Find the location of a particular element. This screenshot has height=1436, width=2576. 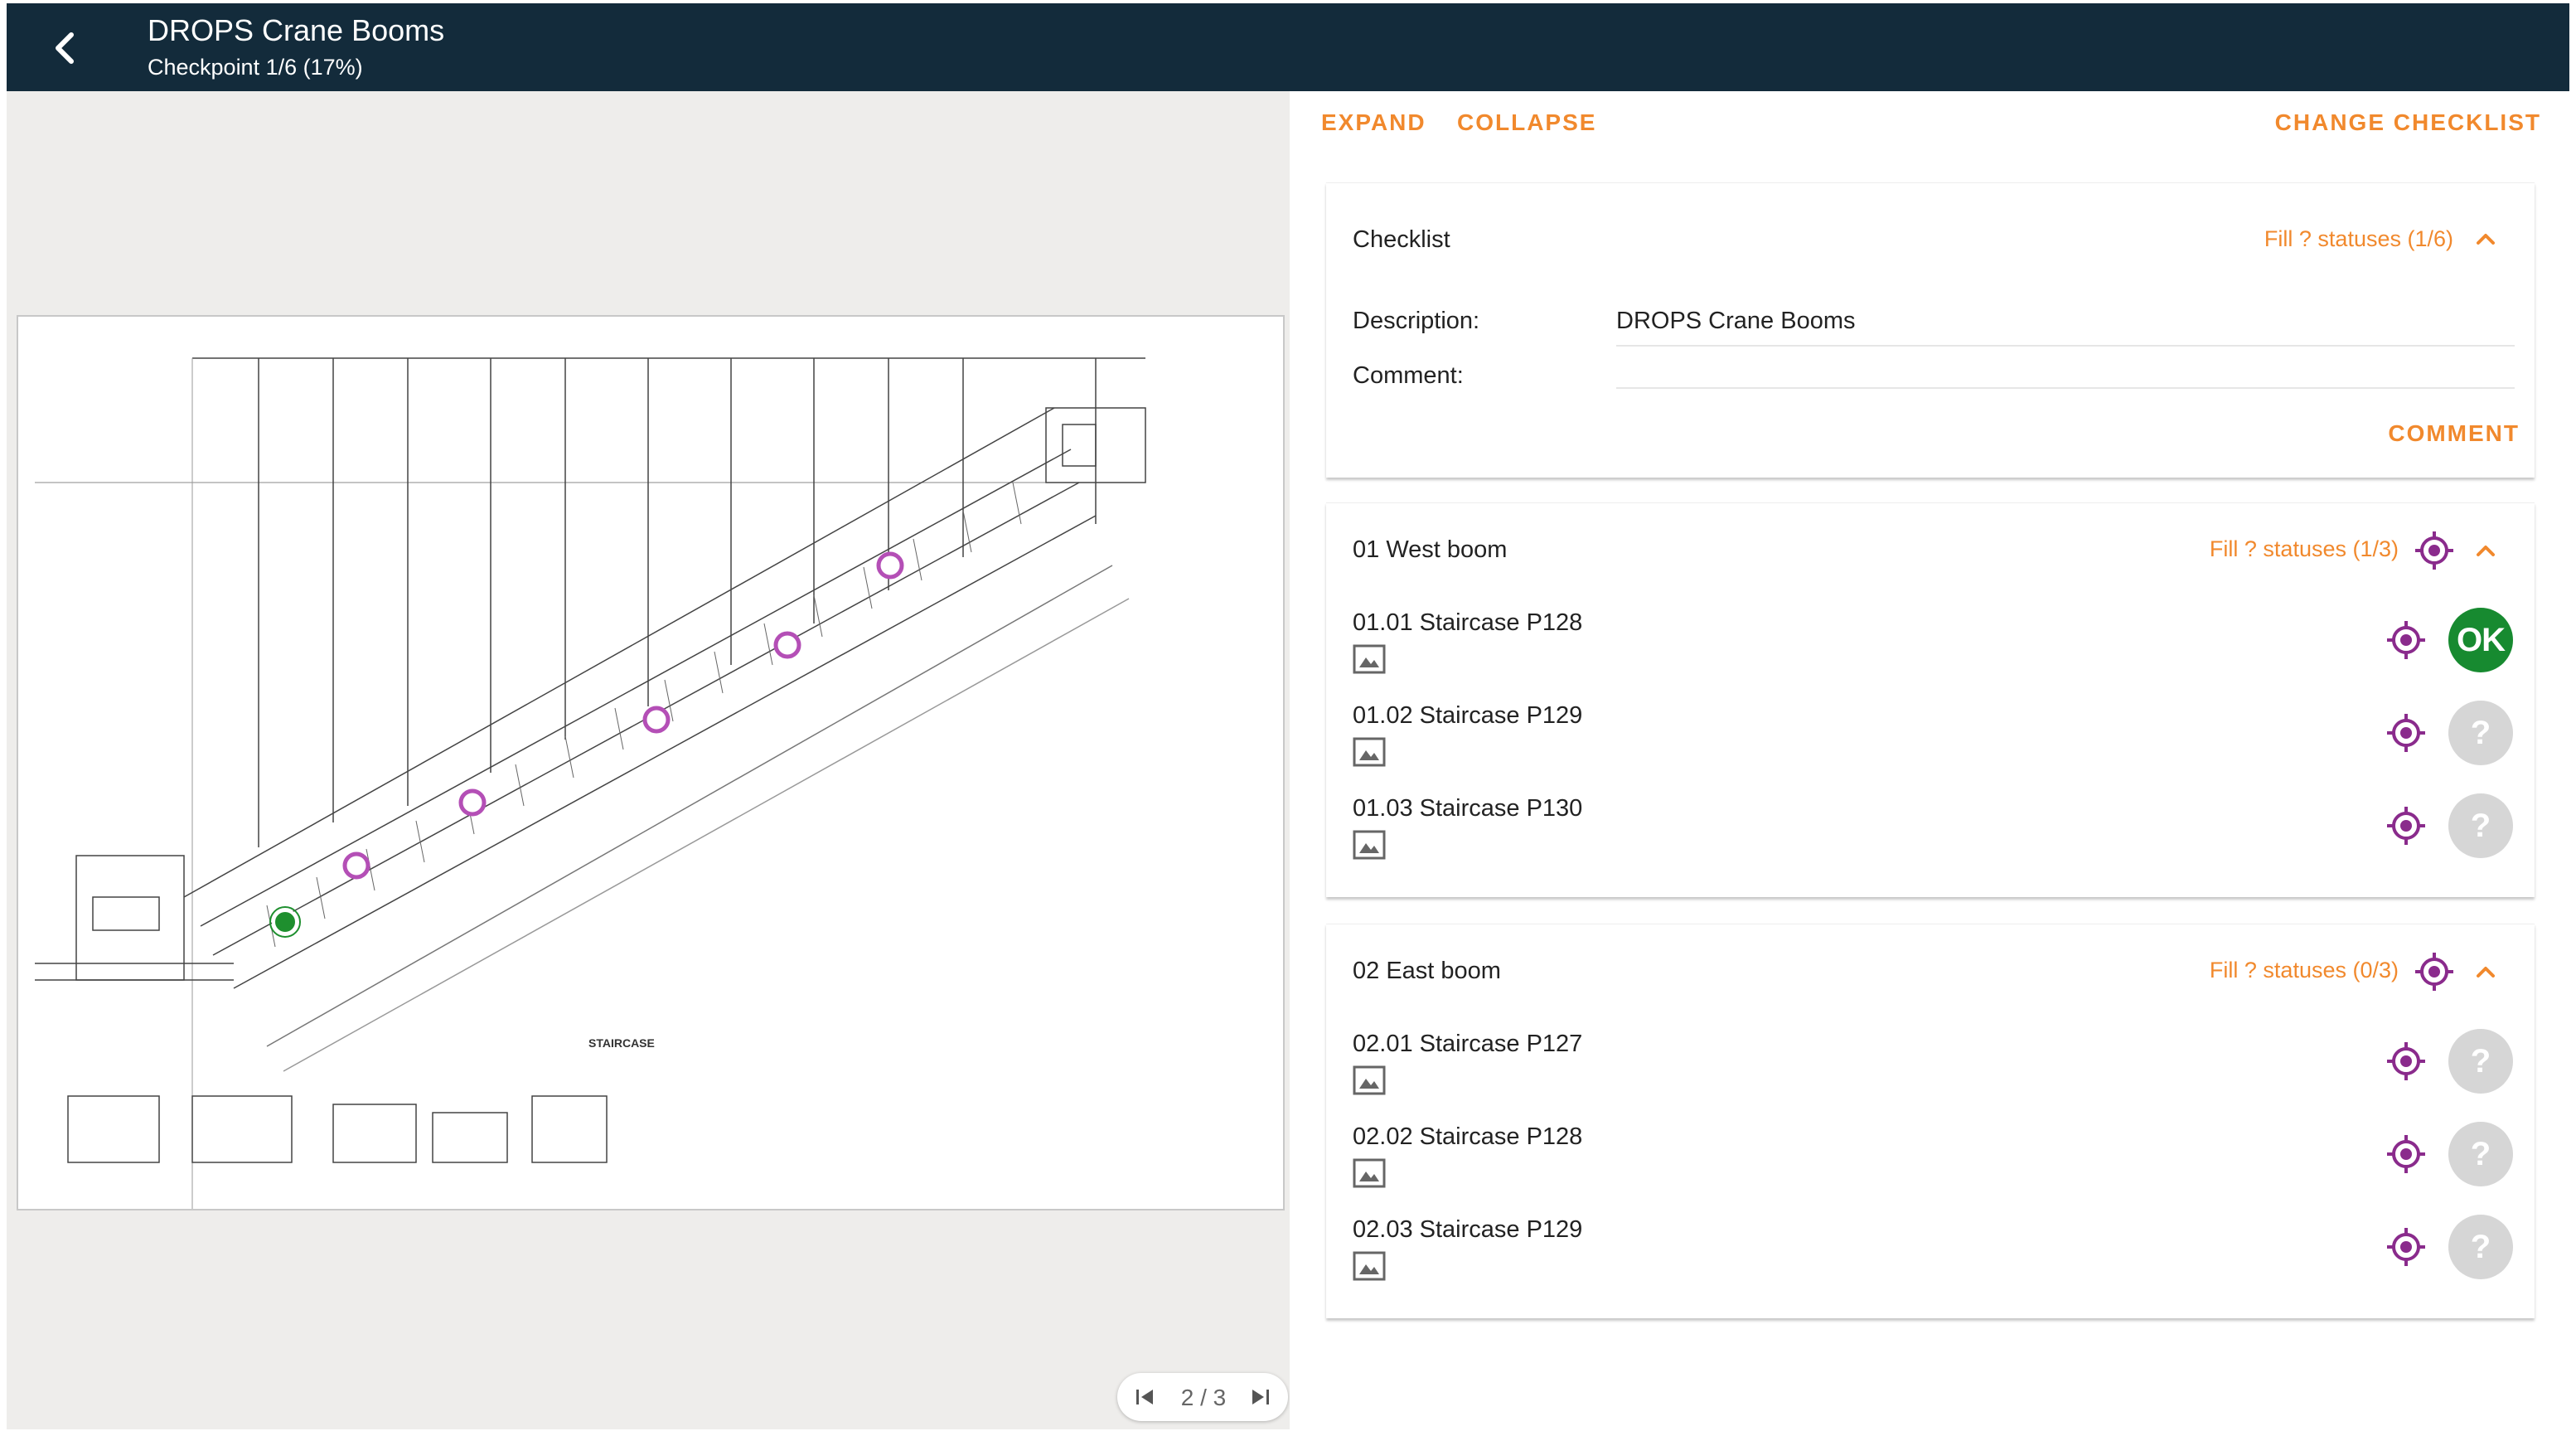

app-header: DROPS Crane Booms Checkpoint 1/6 (17%) is located at coordinates (1288, 47).